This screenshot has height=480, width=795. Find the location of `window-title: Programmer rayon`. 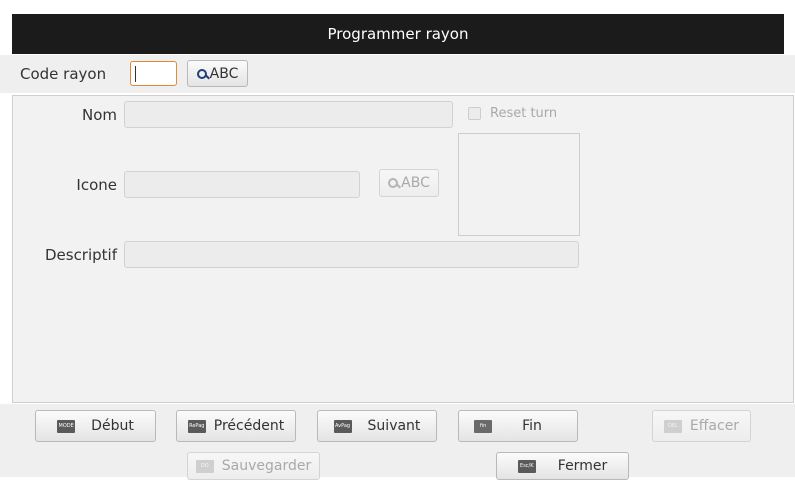

window-title: Programmer rayon is located at coordinates (398, 34).